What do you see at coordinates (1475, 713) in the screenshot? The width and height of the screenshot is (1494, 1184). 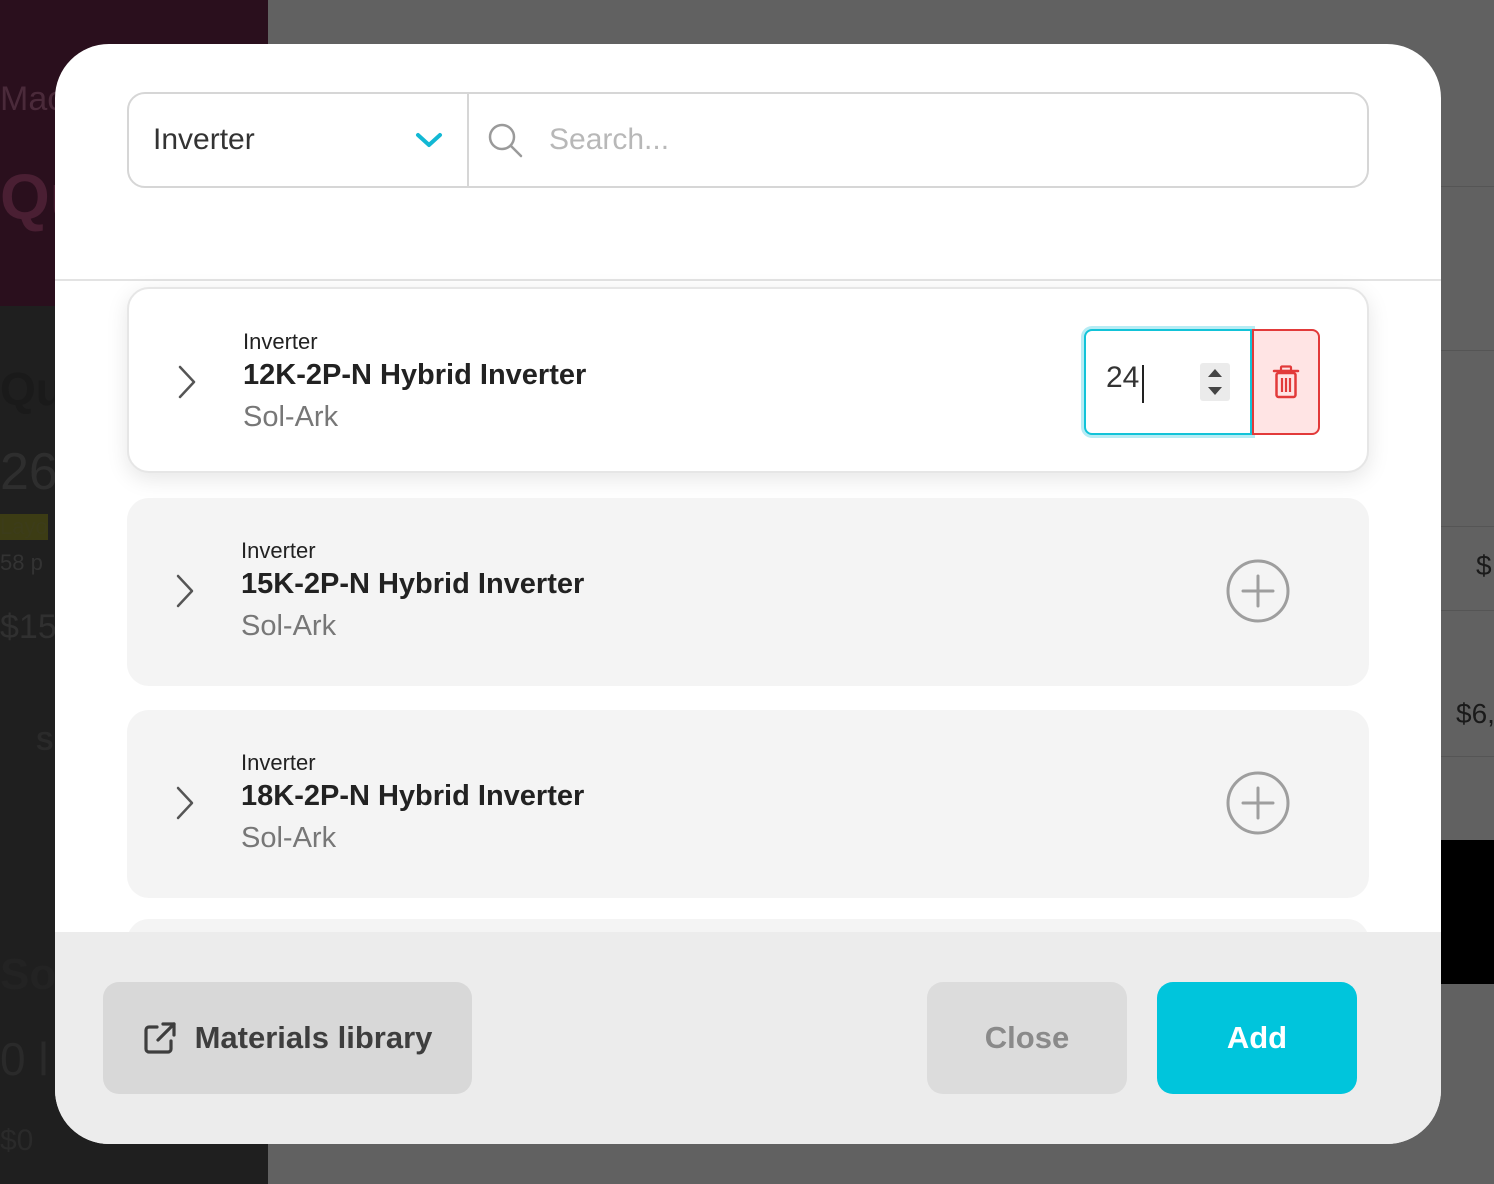 I see `background-text: $6,` at bounding box center [1475, 713].